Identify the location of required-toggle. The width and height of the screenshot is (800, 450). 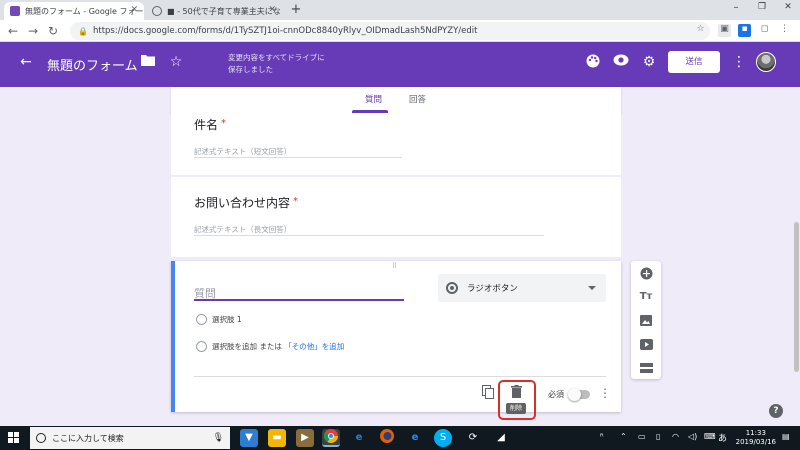
(579, 394).